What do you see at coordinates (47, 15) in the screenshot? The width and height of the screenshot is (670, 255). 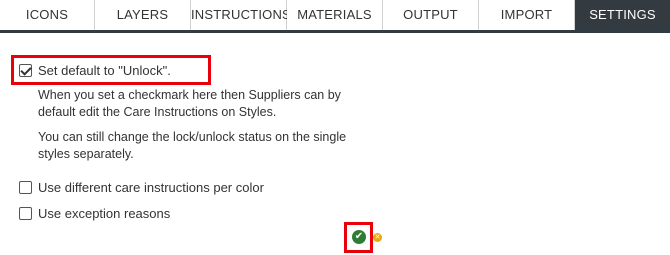 I see `tab-icons: ICONS` at bounding box center [47, 15].